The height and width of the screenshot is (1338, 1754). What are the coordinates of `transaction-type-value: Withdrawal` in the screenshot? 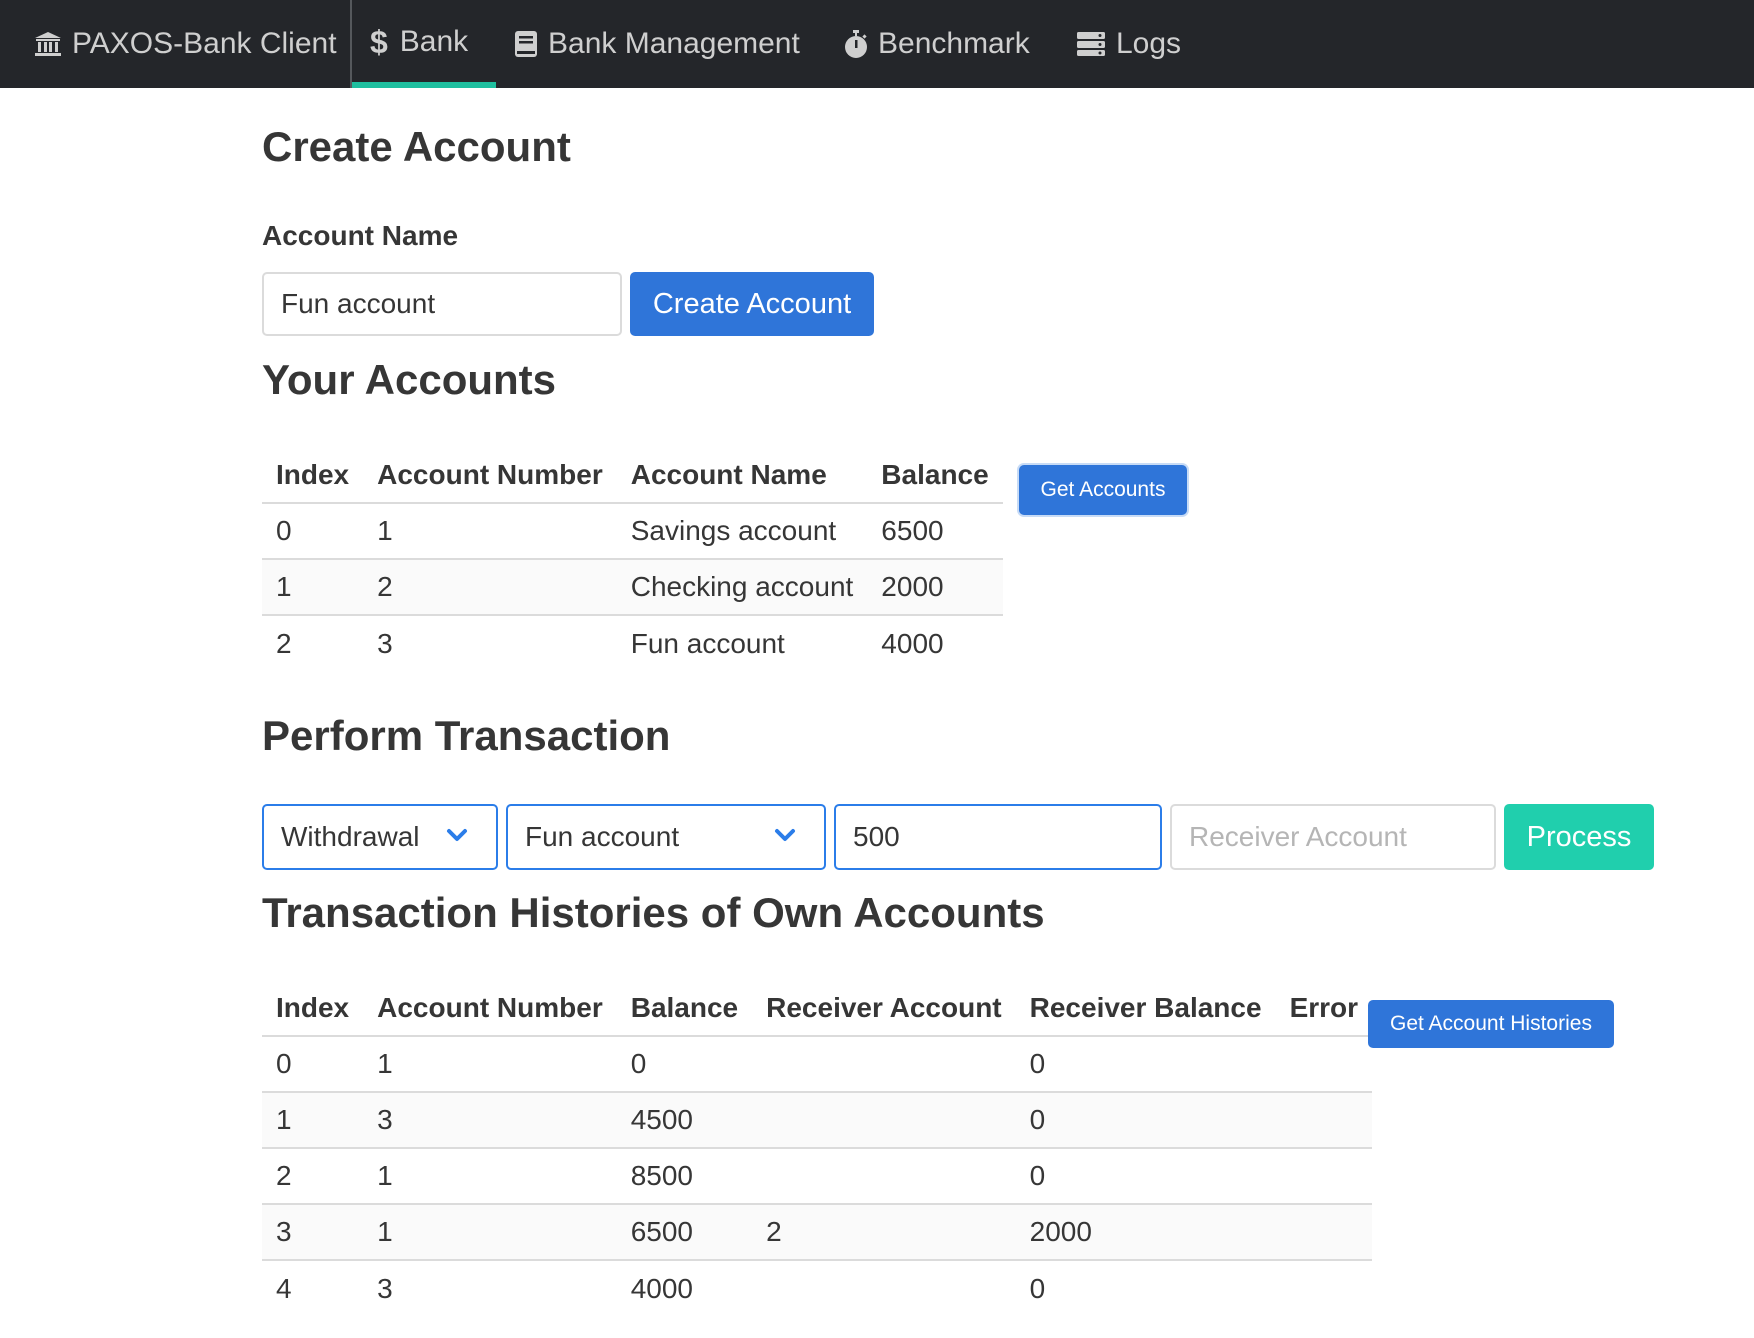 It's located at (350, 836).